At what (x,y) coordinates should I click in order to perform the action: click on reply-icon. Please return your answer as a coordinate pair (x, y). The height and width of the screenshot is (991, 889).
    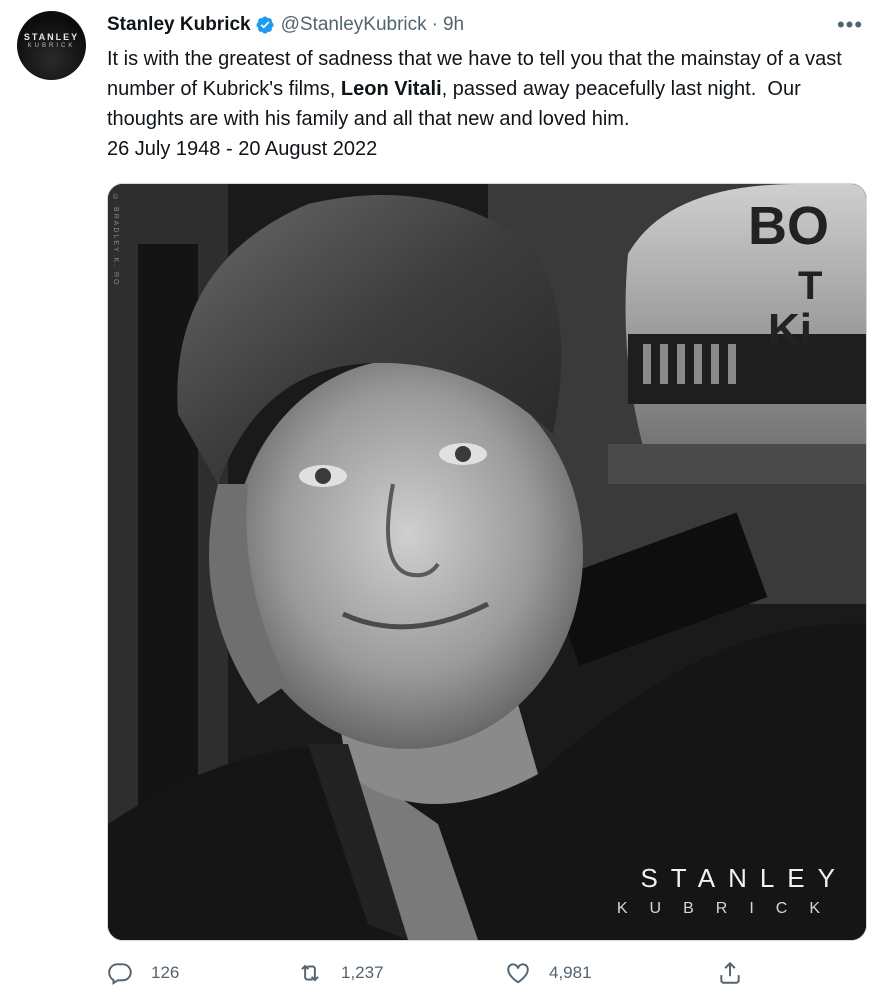
    Looking at the image, I should click on (120, 974).